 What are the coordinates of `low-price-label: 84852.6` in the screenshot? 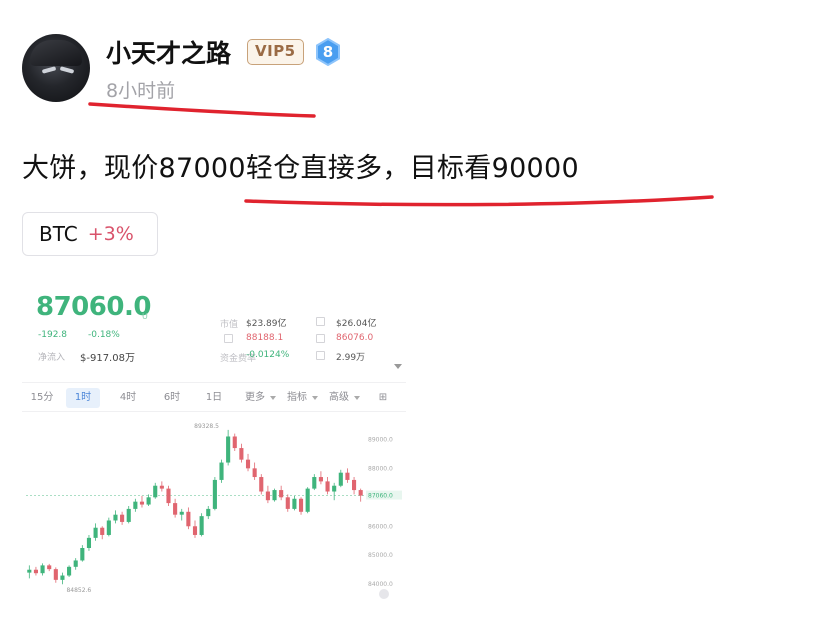 It's located at (78, 590).